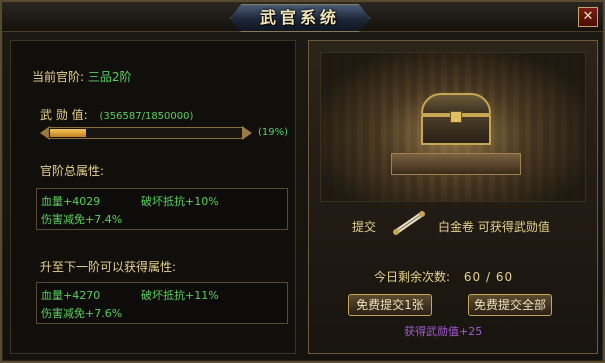 Image resolution: width=605 pixels, height=363 pixels. Describe the element at coordinates (456, 164) in the screenshot. I see `pedestal` at that location.